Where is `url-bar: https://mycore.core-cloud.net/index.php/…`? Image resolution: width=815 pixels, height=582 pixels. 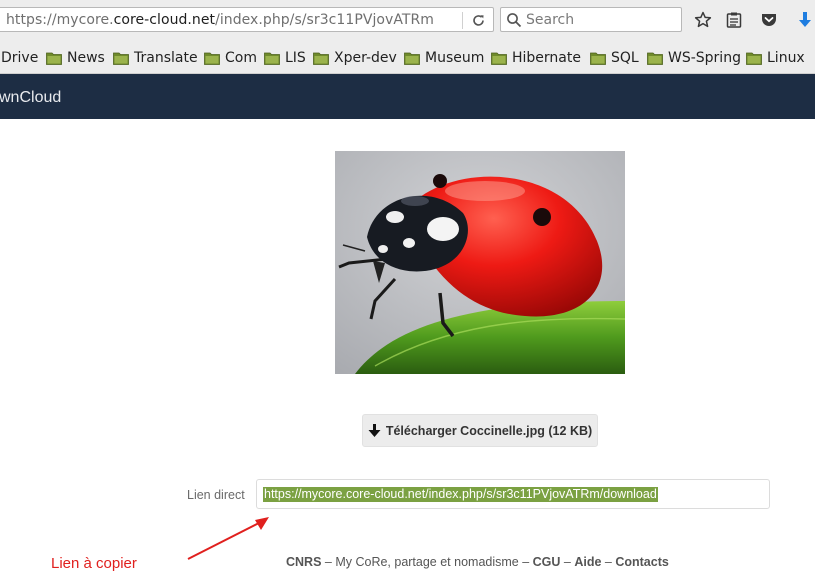 url-bar: https://mycore.core-cloud.net/index.php/… is located at coordinates (247, 19).